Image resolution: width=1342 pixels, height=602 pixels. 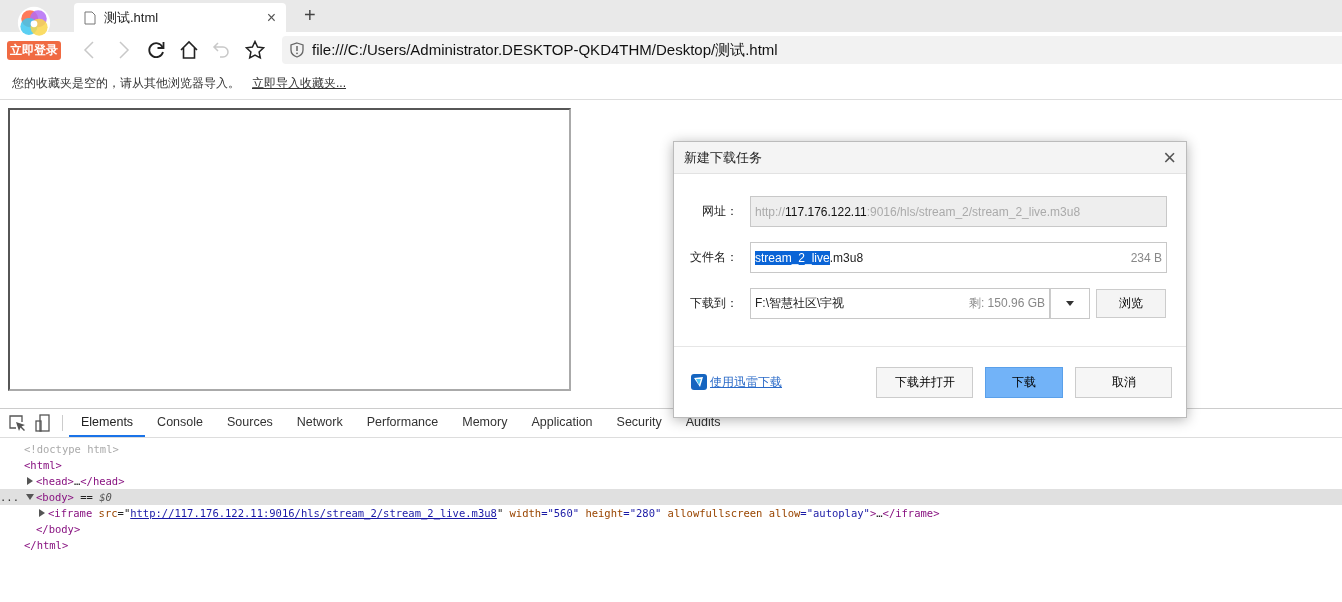 I want to click on devtools-tab: Network, so click(x=319, y=423).